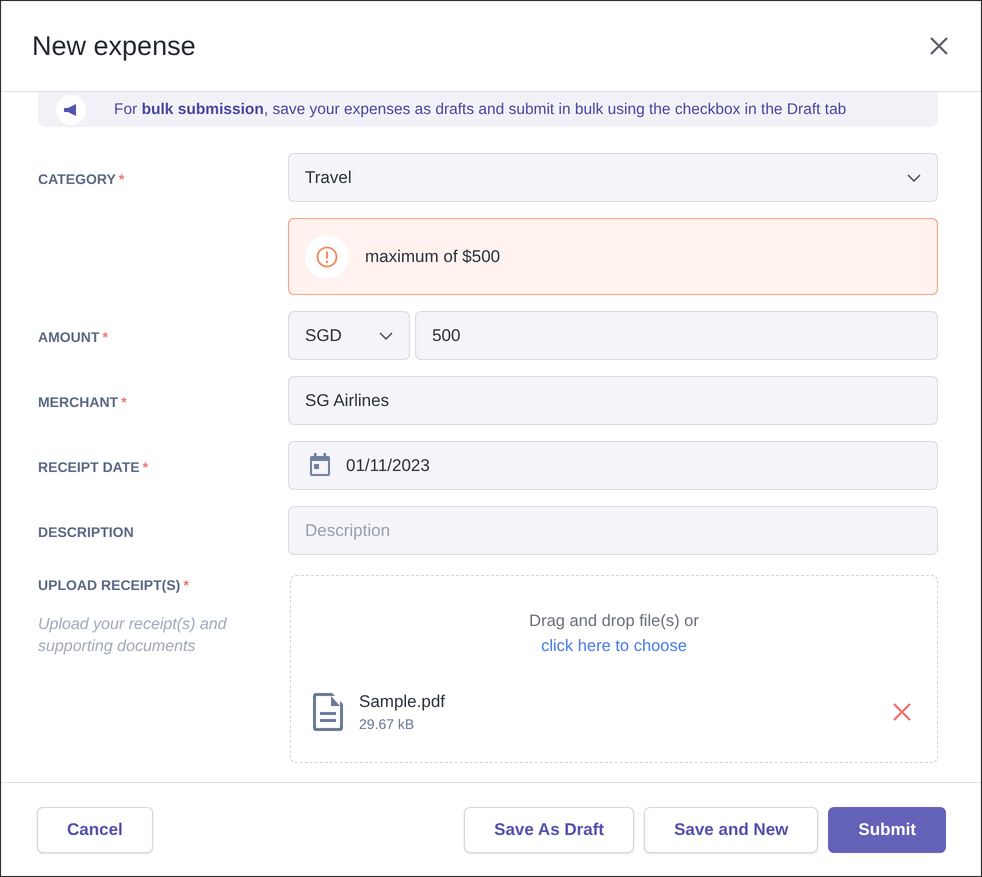  What do you see at coordinates (387, 724) in the screenshot?
I see `file-size: 29.67 kB` at bounding box center [387, 724].